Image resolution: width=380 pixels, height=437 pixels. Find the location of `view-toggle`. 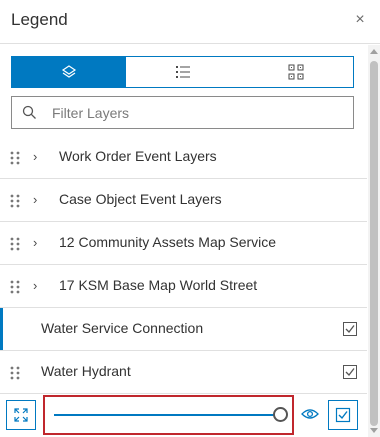

view-toggle is located at coordinates (182, 72).